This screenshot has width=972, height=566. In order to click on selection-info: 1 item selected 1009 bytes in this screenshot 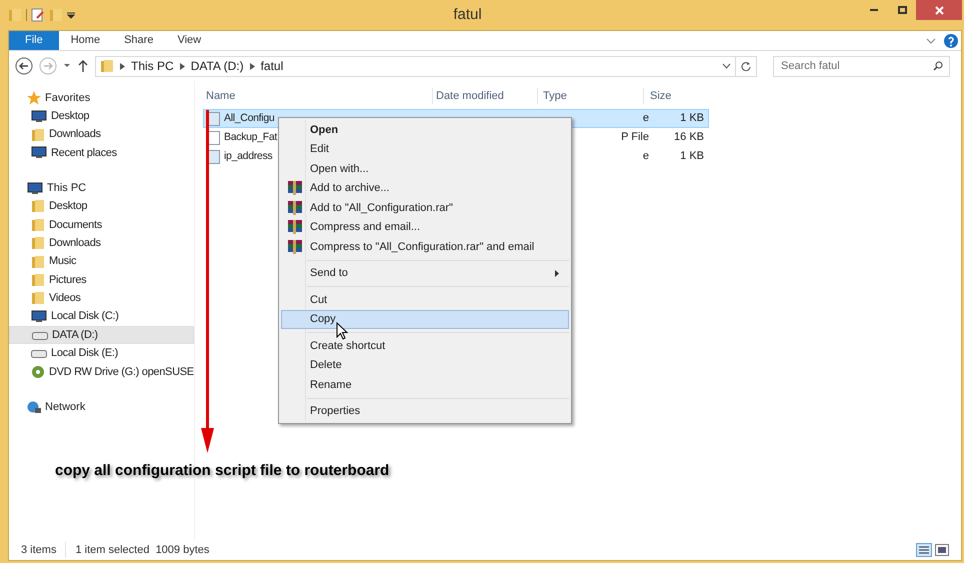, I will do `click(142, 550)`.